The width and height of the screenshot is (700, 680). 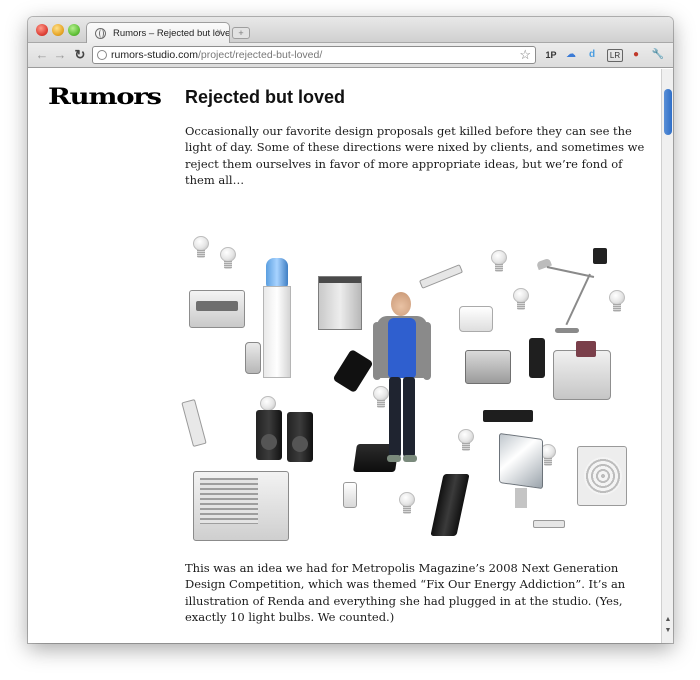 I want to click on vertical-scrollbar: ▲ ▼, so click(x=667, y=356).